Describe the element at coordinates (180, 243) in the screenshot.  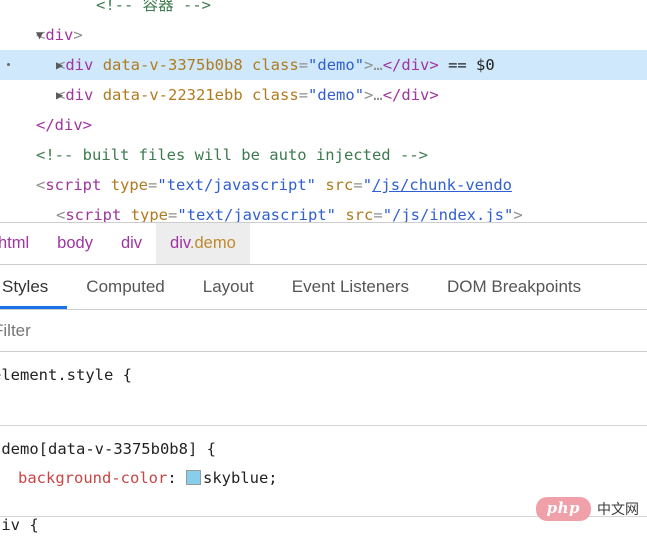
I see `breadcrumb-tag-name: div` at that location.